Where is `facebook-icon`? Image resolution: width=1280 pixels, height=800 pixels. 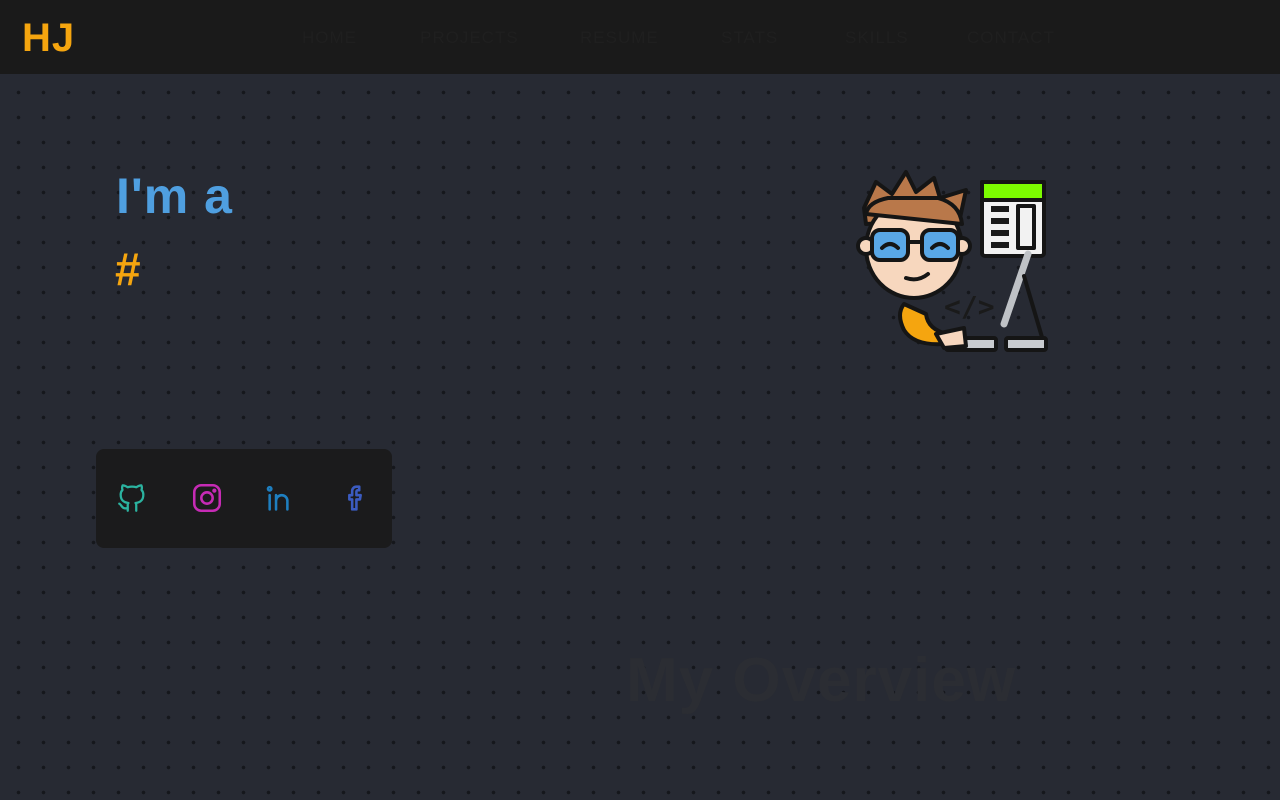
facebook-icon is located at coordinates (355, 498).